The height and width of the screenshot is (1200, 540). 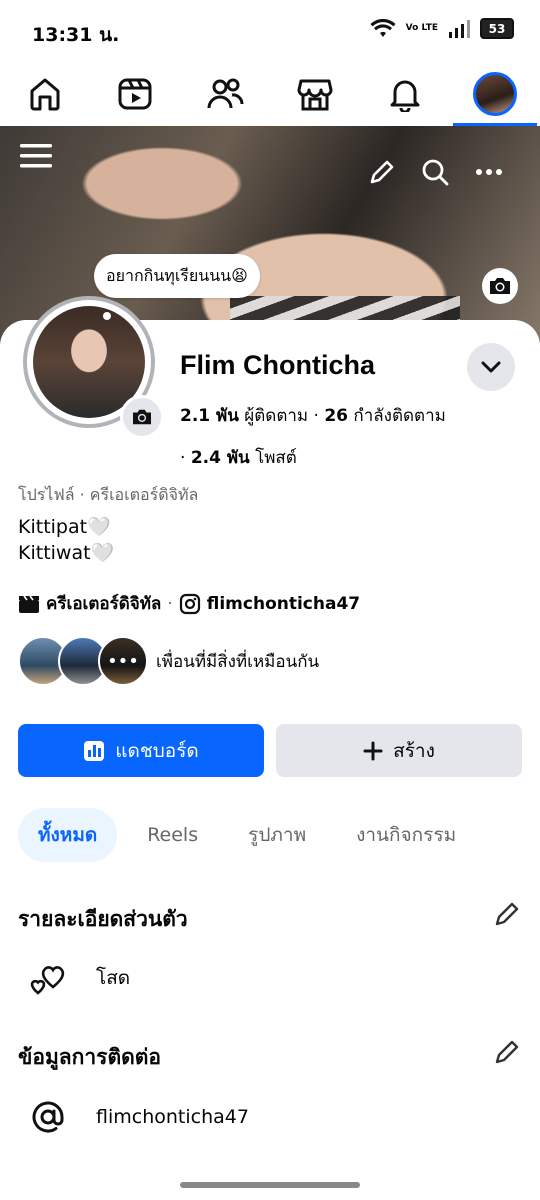 I want to click on hearts-icon, so click(x=48, y=978).